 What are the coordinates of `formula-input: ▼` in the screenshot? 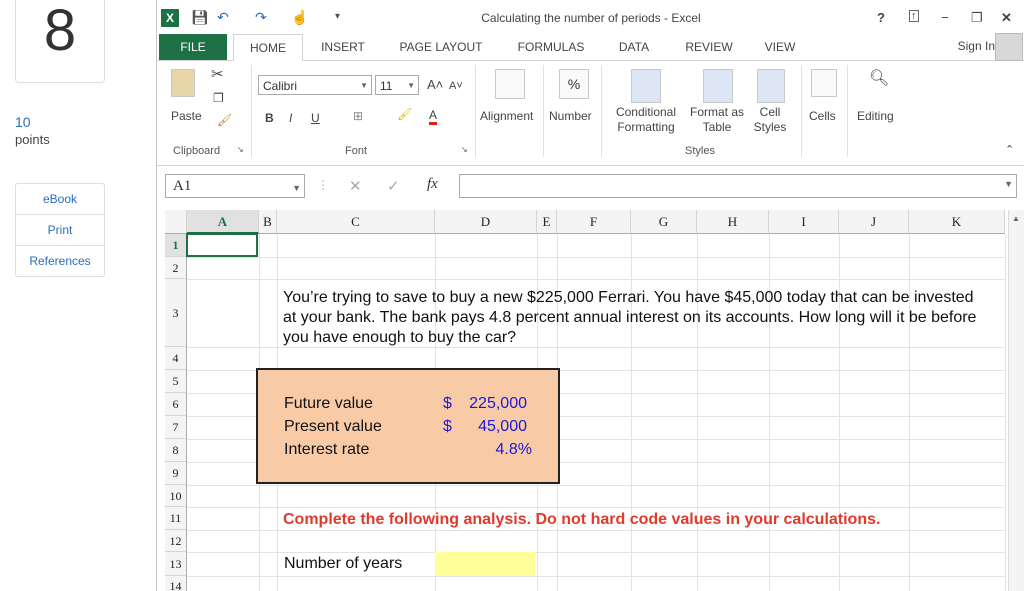 It's located at (738, 186).